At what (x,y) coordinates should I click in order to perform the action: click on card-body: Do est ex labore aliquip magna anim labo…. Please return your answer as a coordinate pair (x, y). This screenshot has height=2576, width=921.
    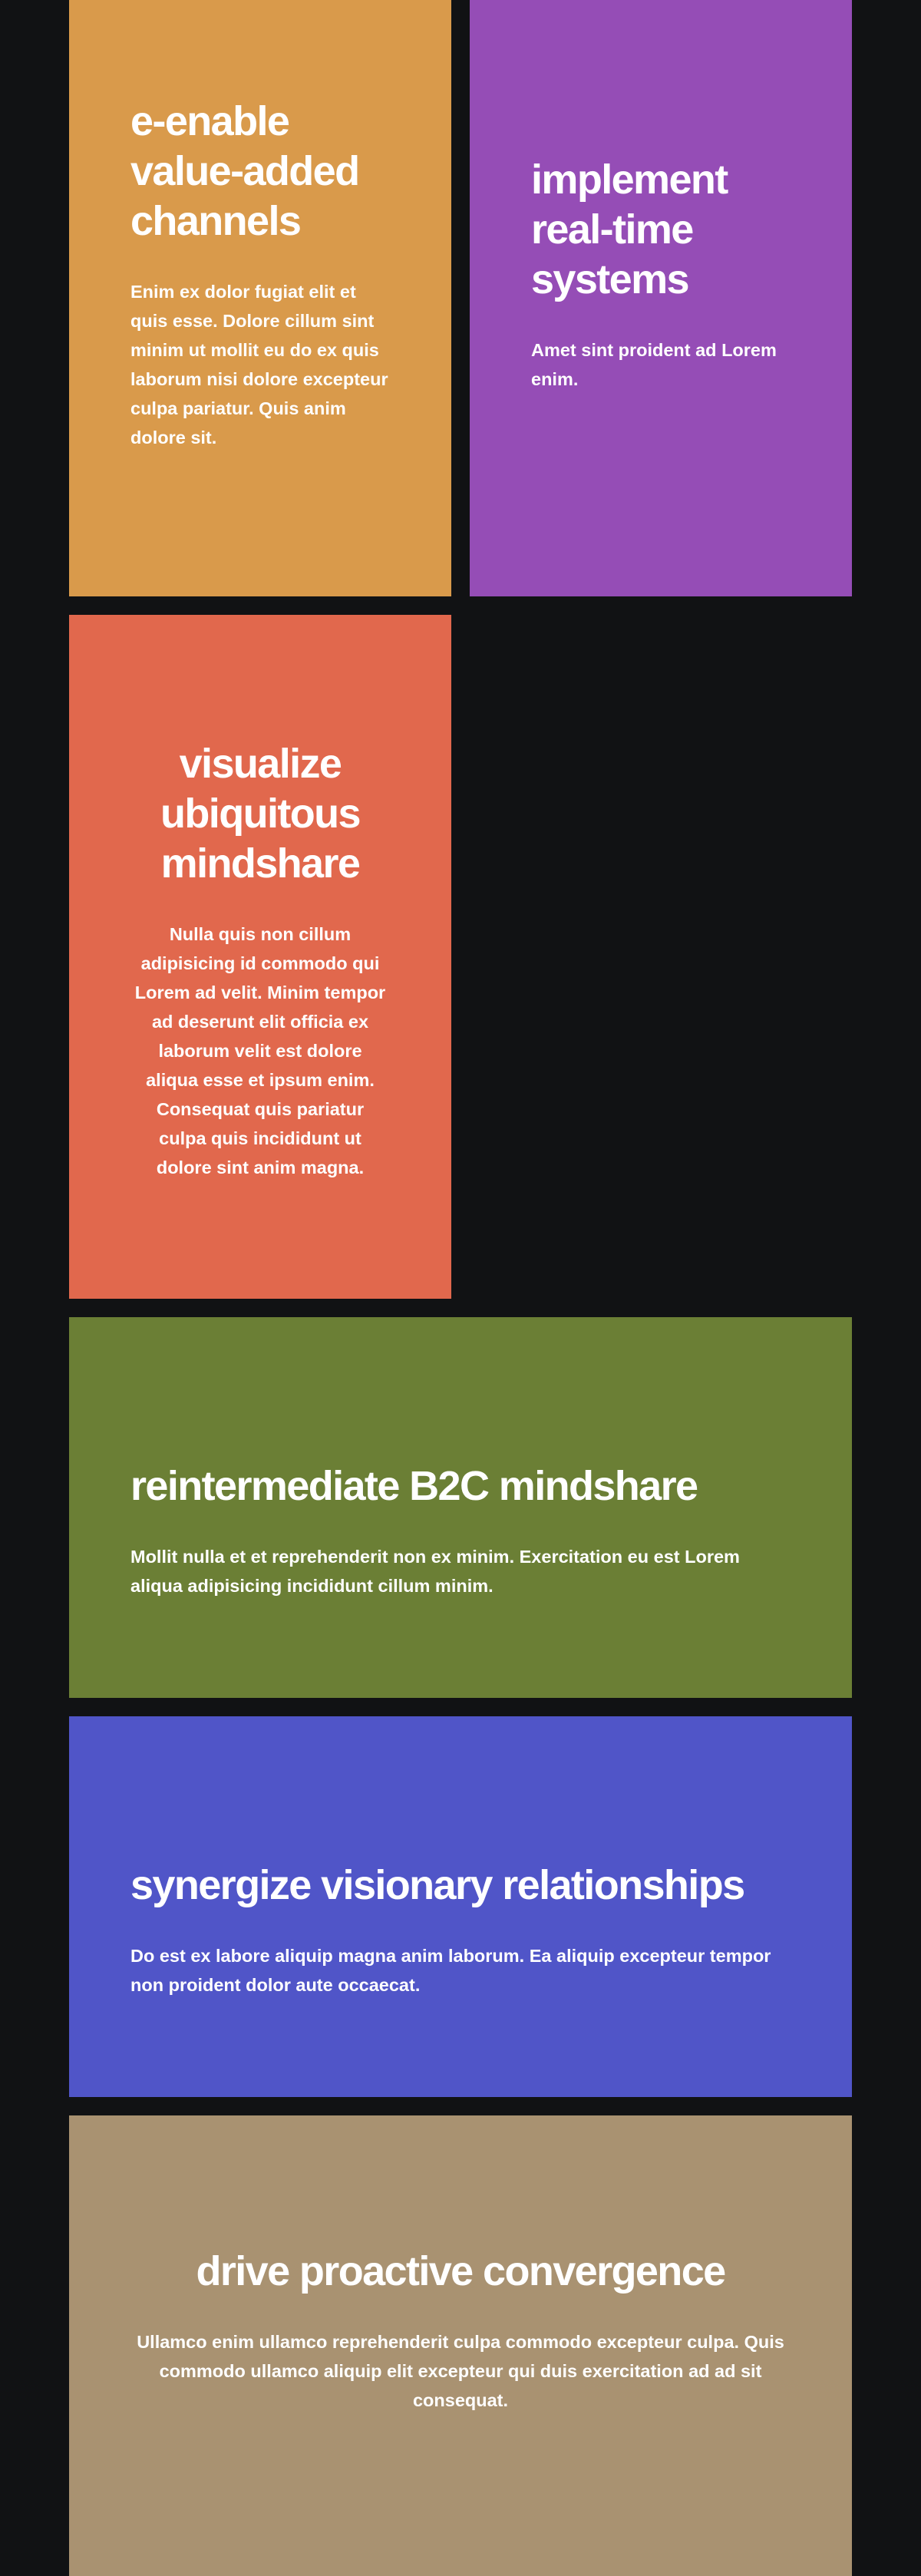
    Looking at the image, I should click on (450, 1970).